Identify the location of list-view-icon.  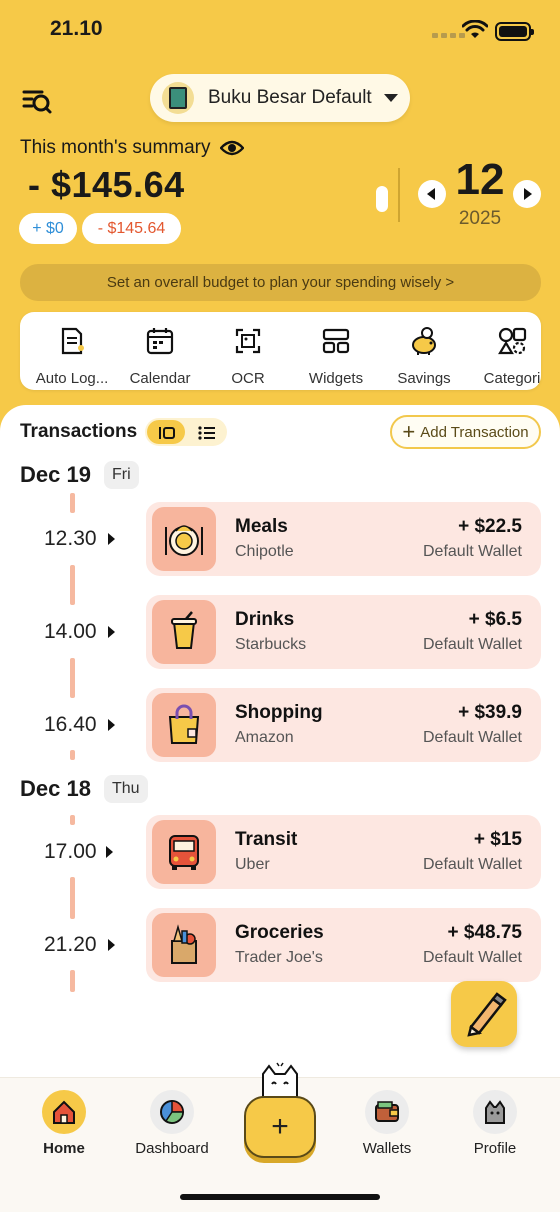
(207, 433).